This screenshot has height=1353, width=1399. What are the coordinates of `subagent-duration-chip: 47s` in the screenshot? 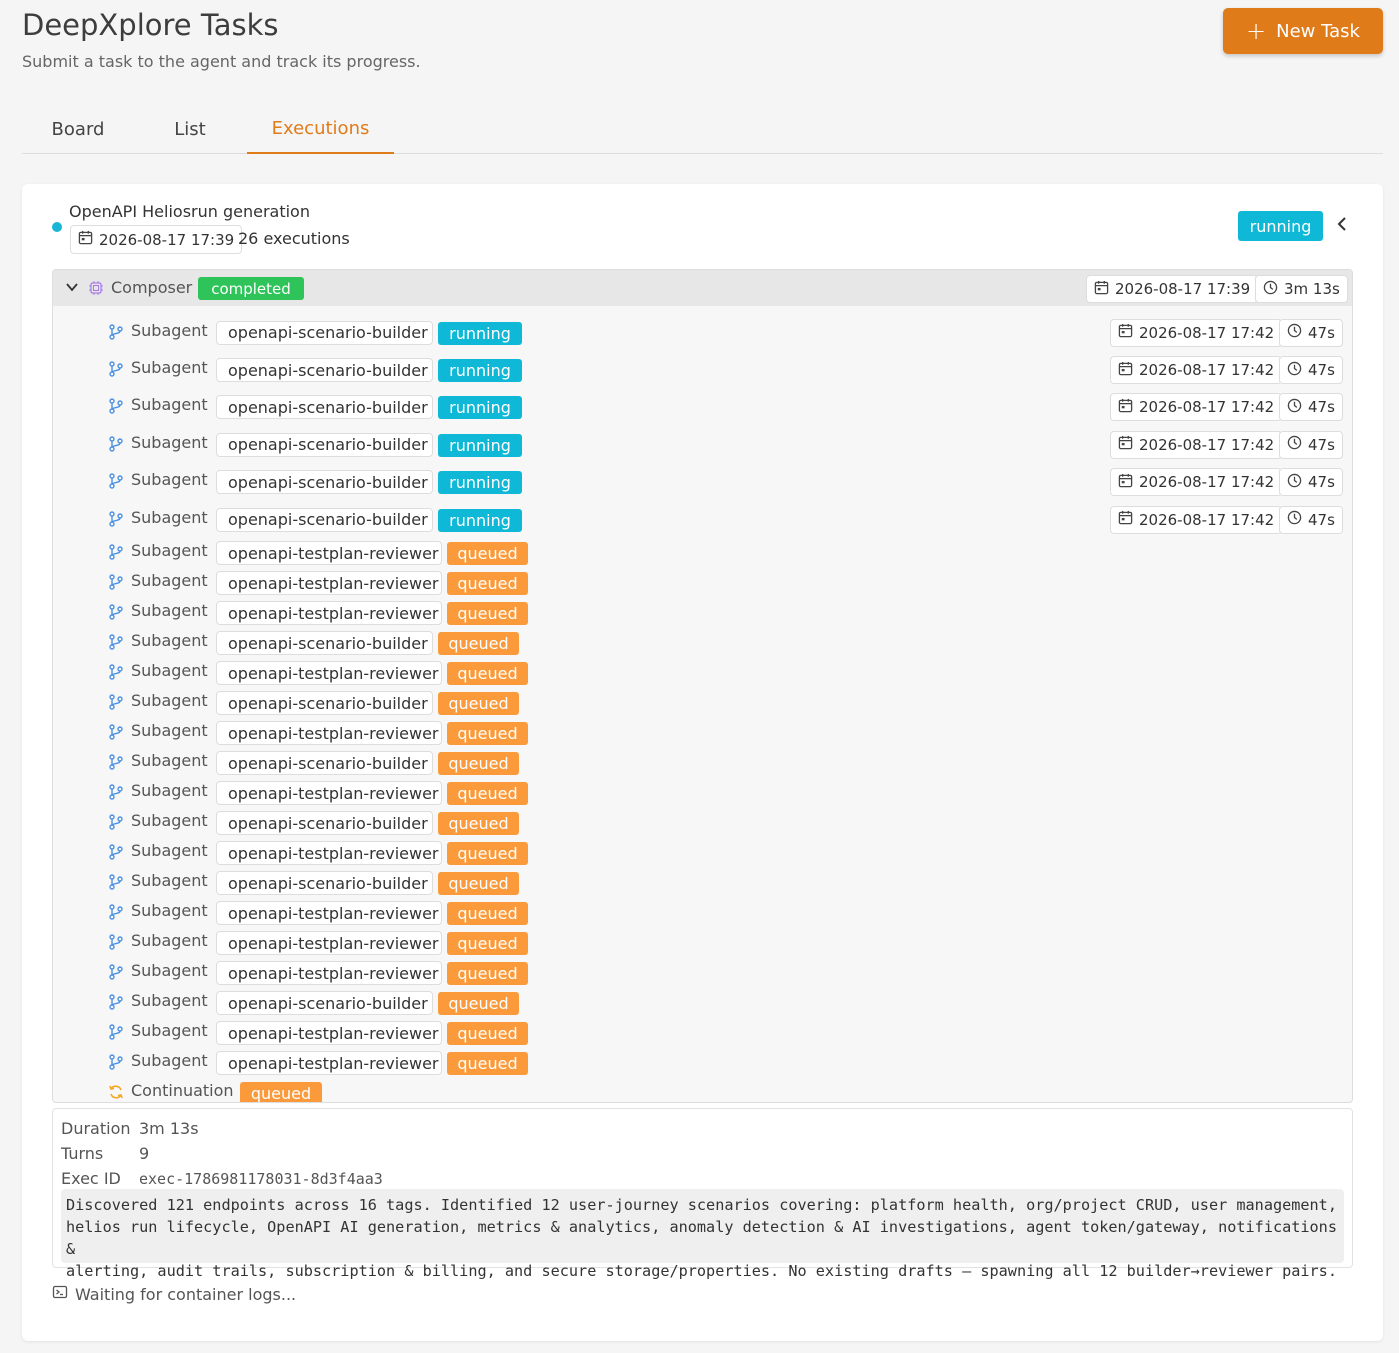 It's located at (1311, 519).